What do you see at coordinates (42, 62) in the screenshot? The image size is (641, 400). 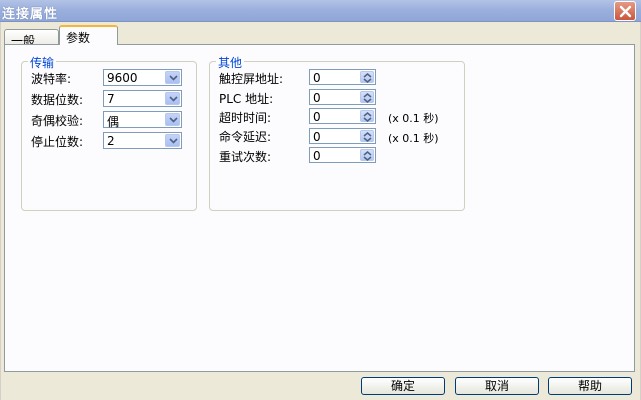 I see `transmission-group-title: 传输` at bounding box center [42, 62].